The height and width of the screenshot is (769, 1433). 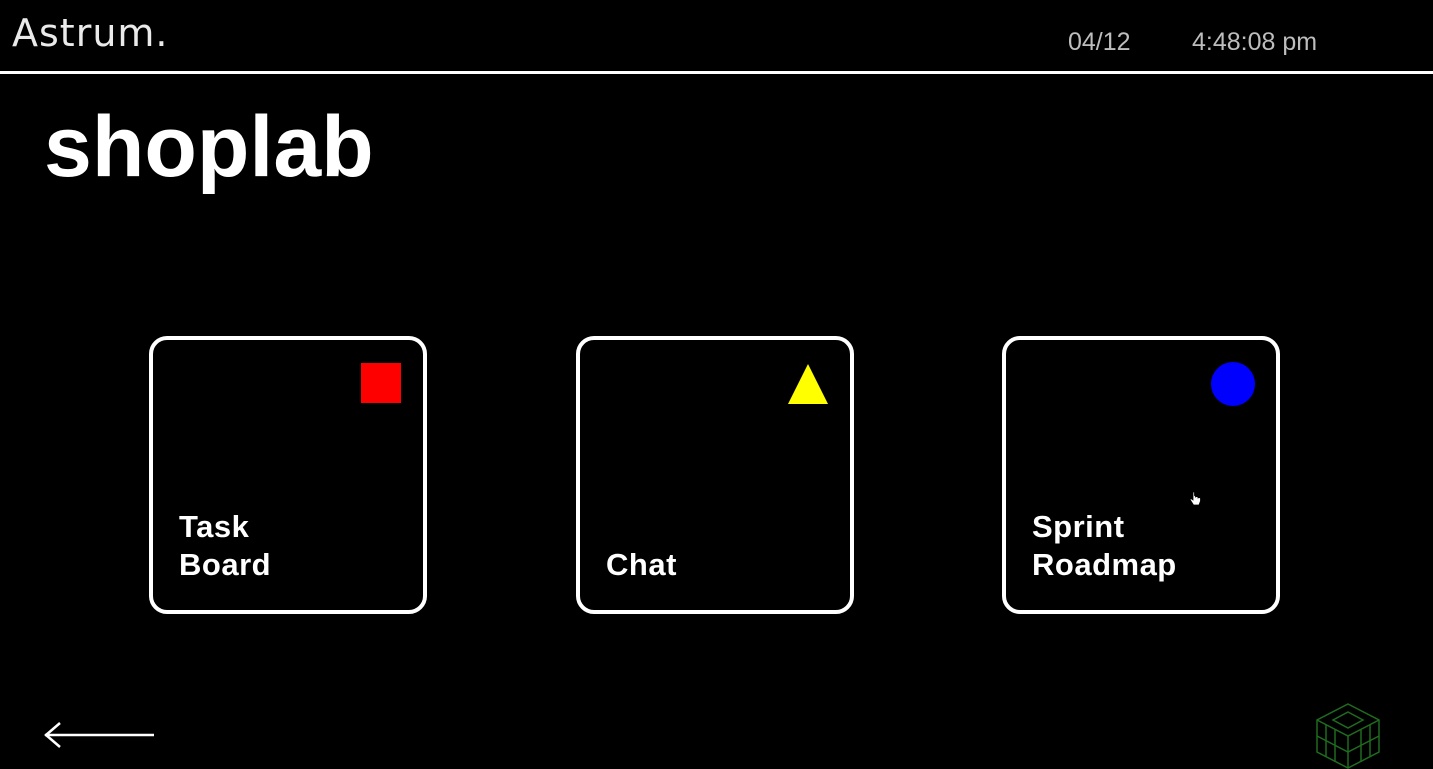 What do you see at coordinates (90, 33) in the screenshot?
I see `brand-name: Astrum.` at bounding box center [90, 33].